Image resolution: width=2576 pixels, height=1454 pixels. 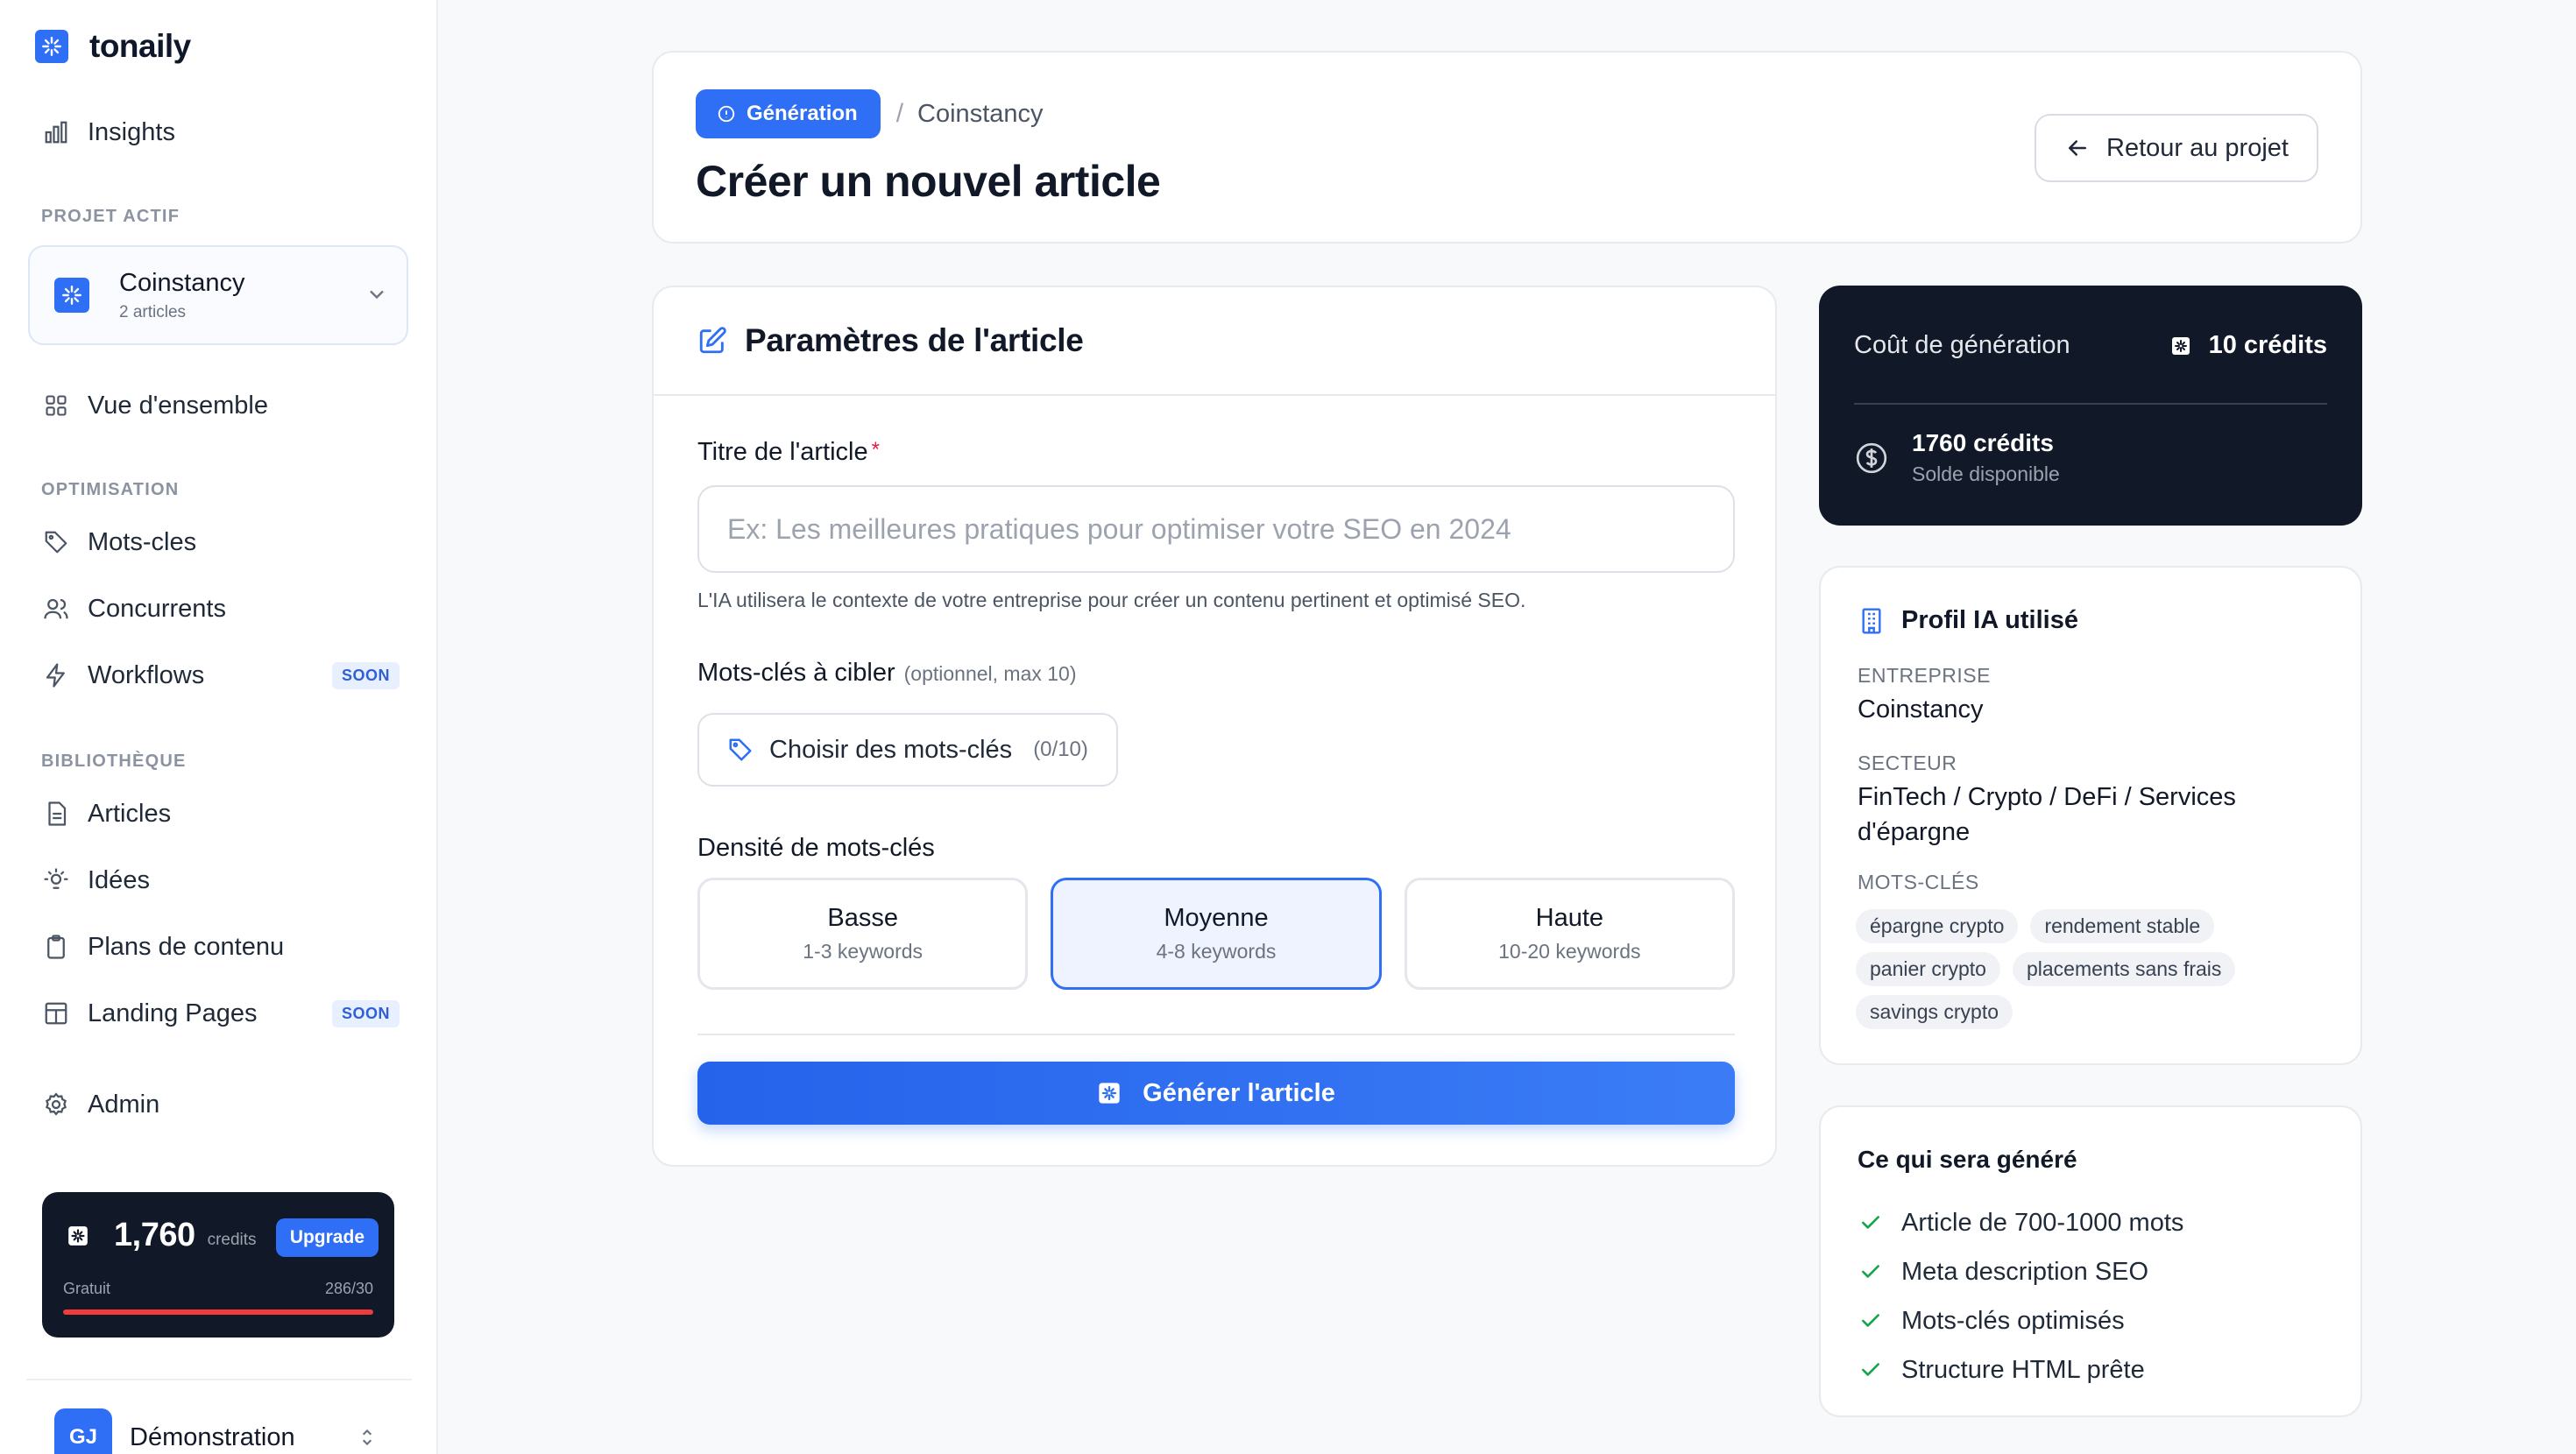 What do you see at coordinates (157, 608) in the screenshot?
I see `sidebar-item-label: Concurrents` at bounding box center [157, 608].